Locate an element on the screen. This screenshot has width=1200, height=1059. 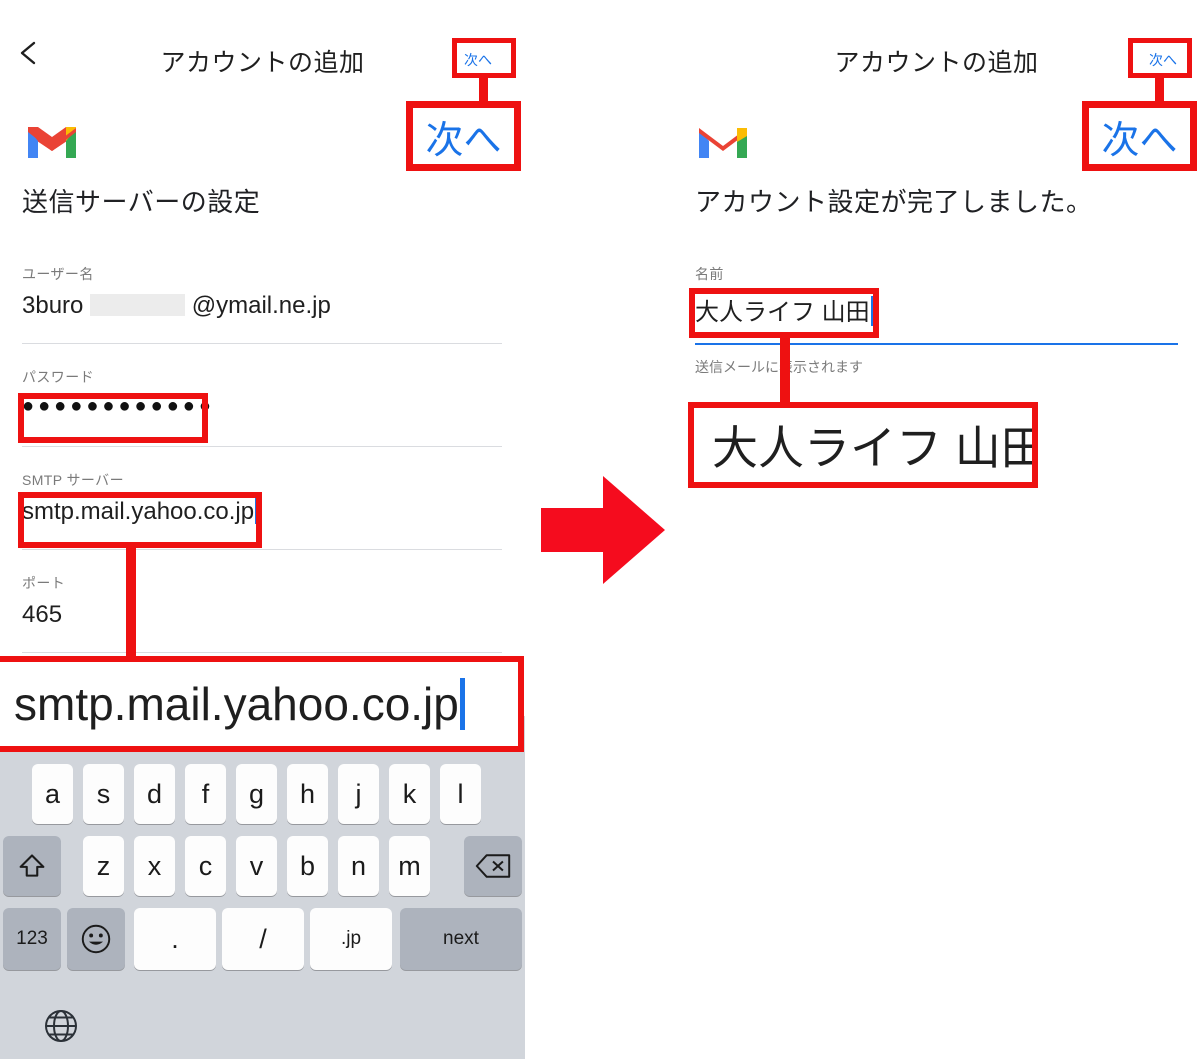
key-n: n is located at coordinates (358, 866).